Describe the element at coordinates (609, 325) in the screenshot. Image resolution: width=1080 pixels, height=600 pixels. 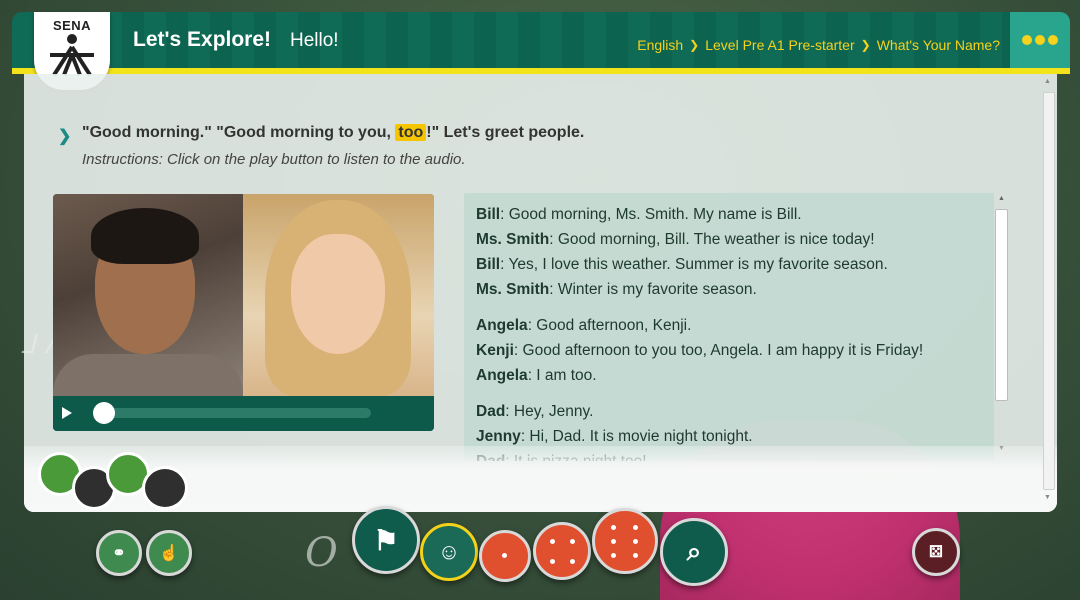
I see `dialogue-text: : Good afternoon, Kenji.` at that location.